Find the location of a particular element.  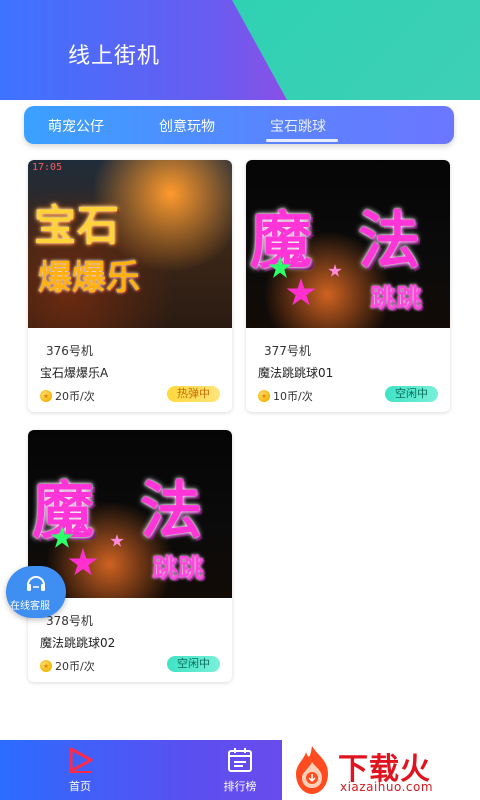

watermark: 下载火 xiazaihuo.com is located at coordinates (381, 770).